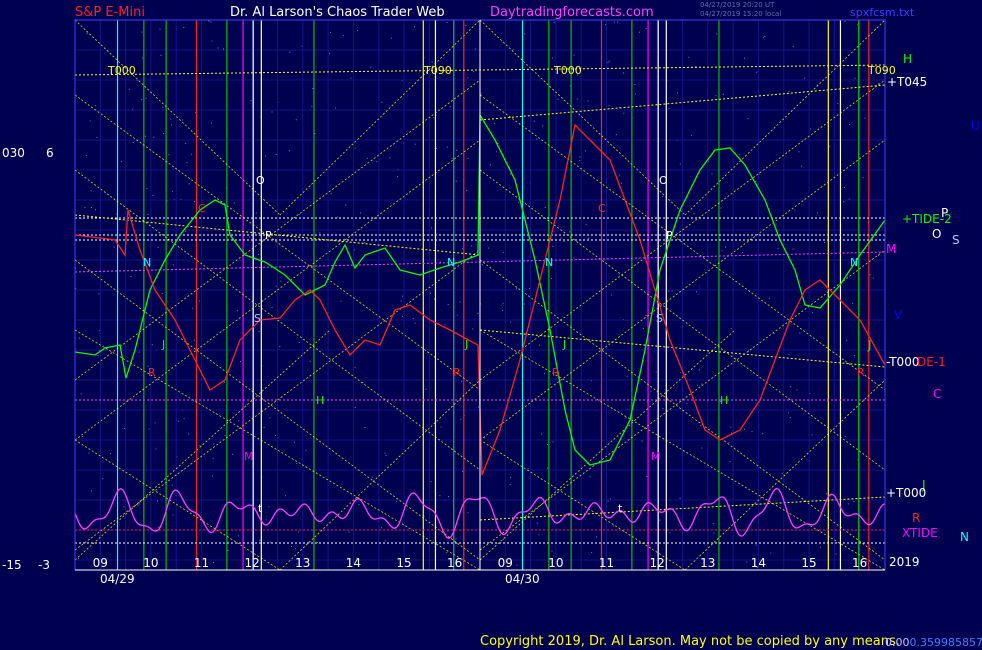 The width and height of the screenshot is (982, 650). Describe the element at coordinates (663, 180) in the screenshot. I see `chart-label: O` at that location.